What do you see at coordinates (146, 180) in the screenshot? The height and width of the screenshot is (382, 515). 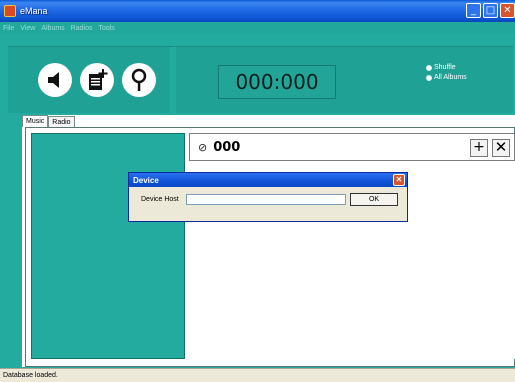 I see `dialog-title: Device` at bounding box center [146, 180].